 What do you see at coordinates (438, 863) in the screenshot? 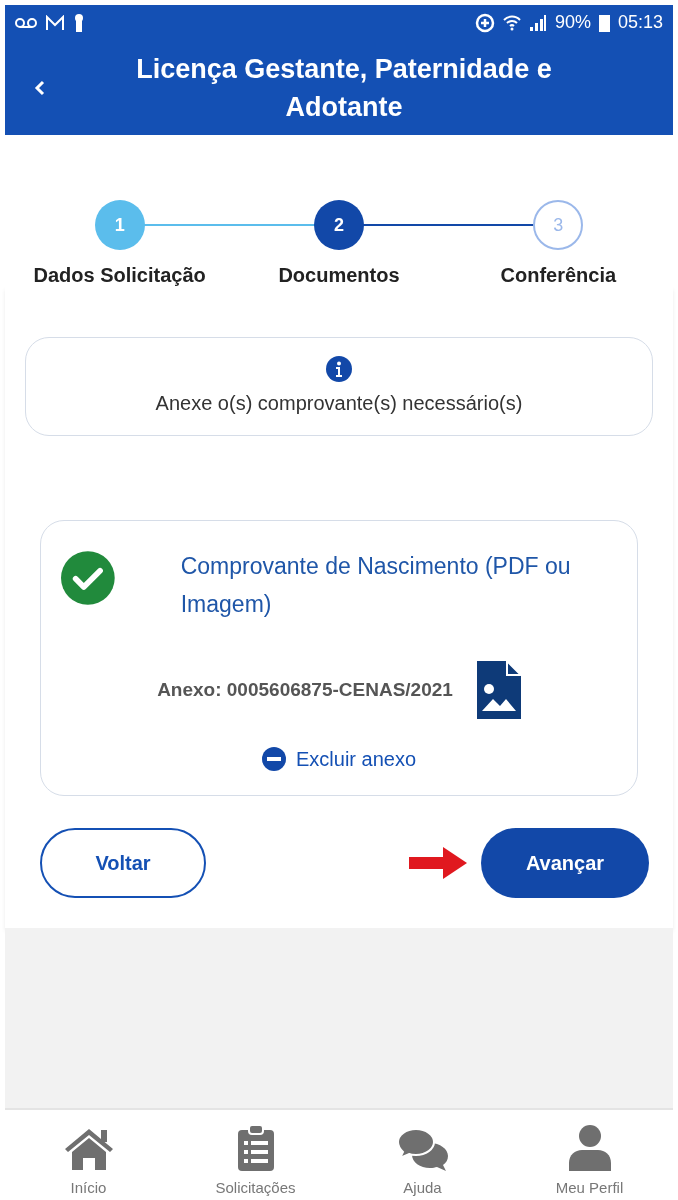
I see `arrow-right-icon` at bounding box center [438, 863].